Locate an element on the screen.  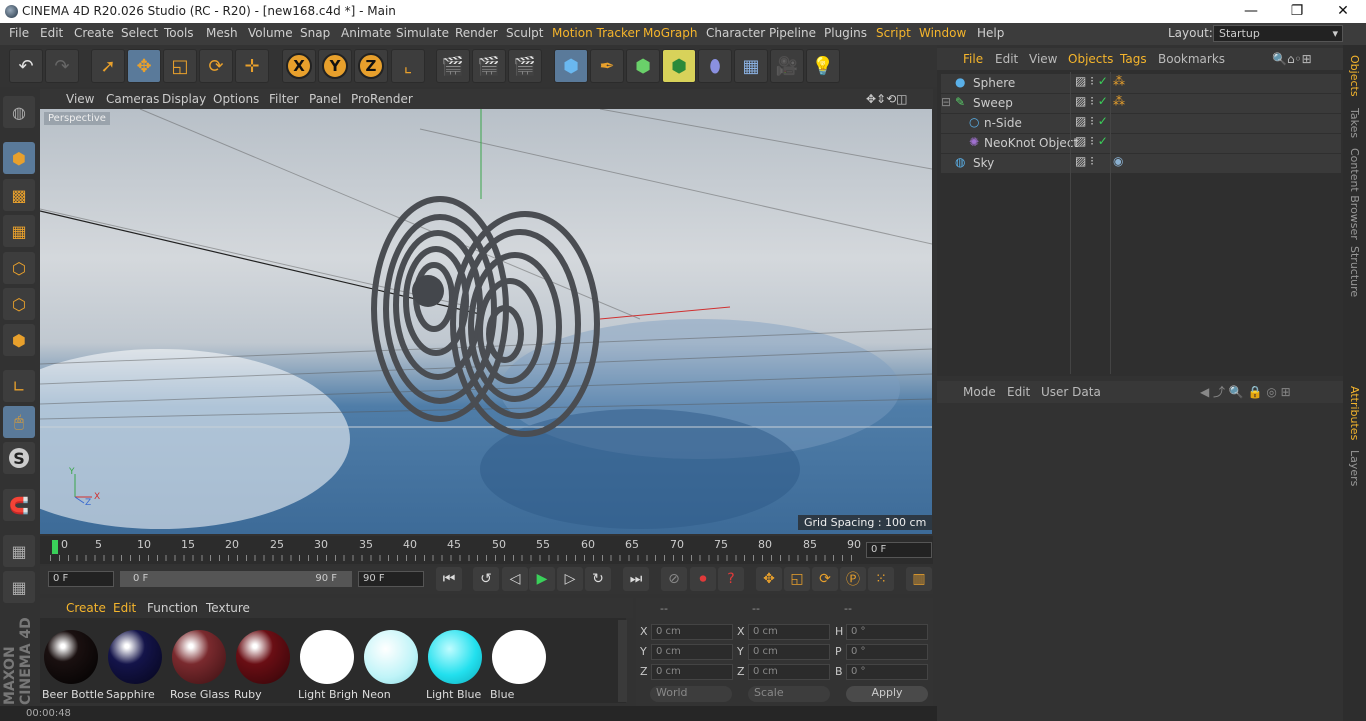
cube-button: ⬢ is located at coordinates (571, 66).